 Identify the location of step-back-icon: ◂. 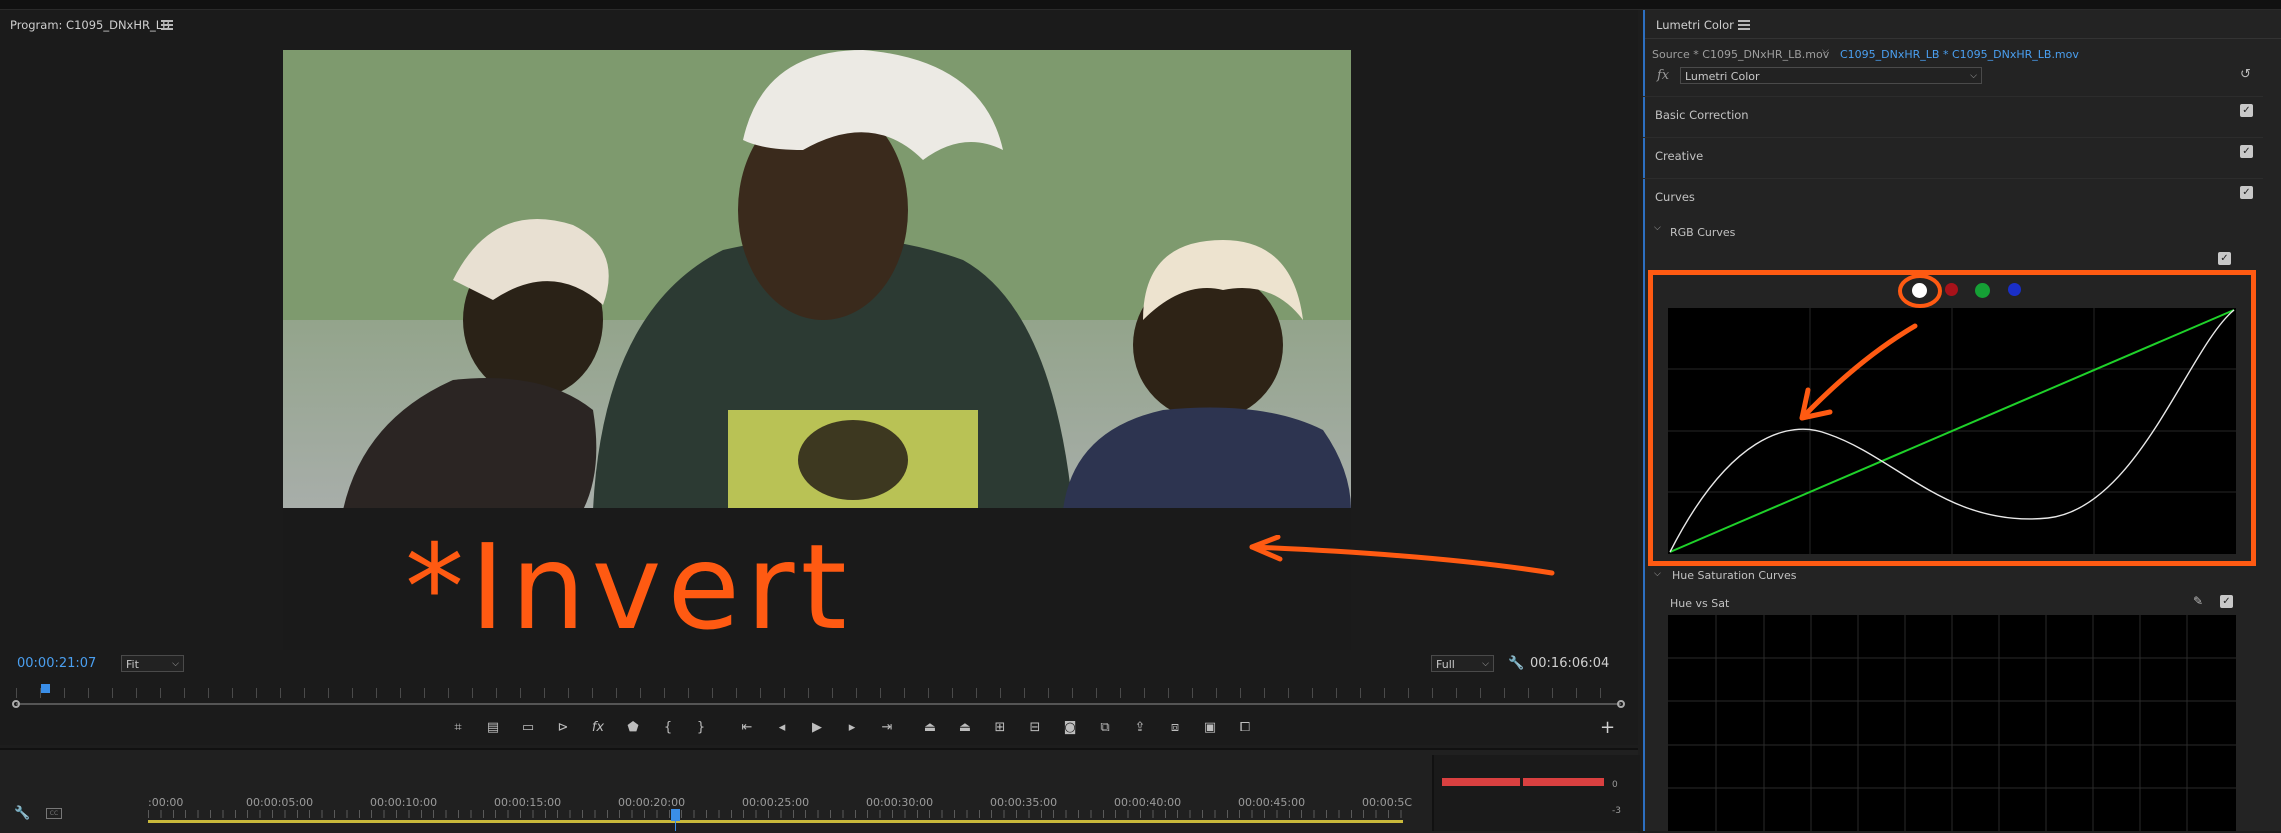
(782, 728).